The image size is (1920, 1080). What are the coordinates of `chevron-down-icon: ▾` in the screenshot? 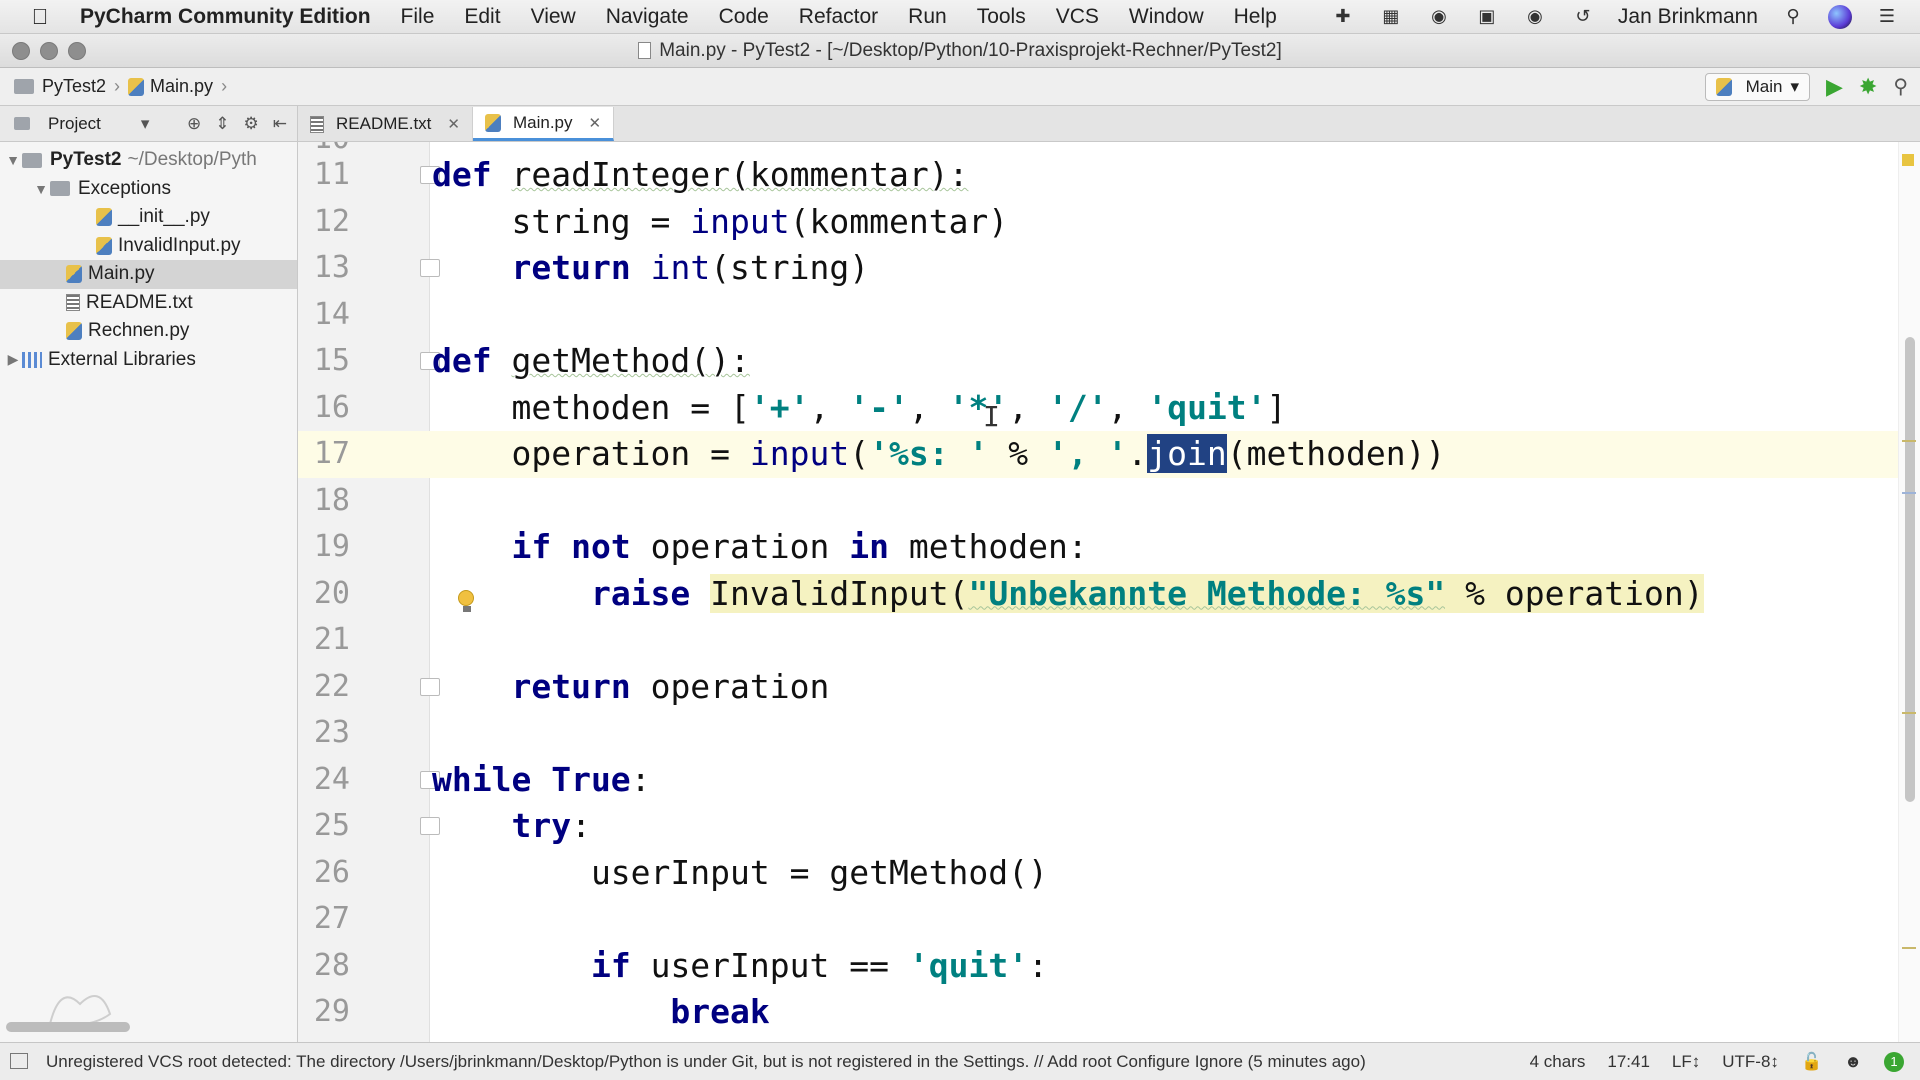 It's located at (145, 124).